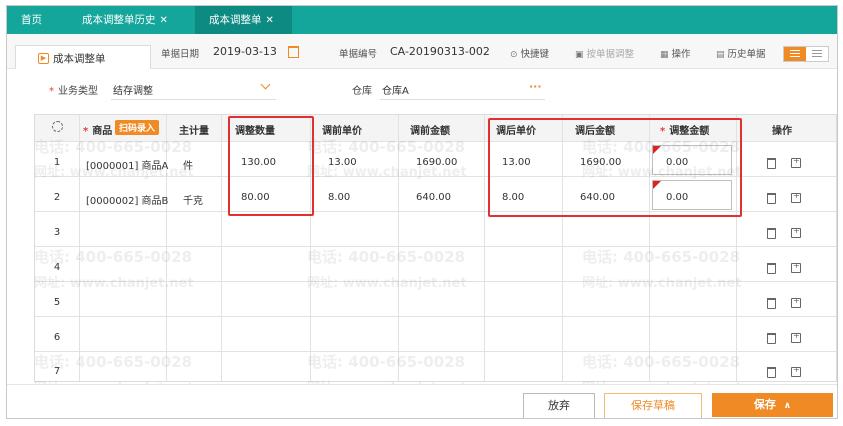  I want to click on gear-icon, so click(57, 126).